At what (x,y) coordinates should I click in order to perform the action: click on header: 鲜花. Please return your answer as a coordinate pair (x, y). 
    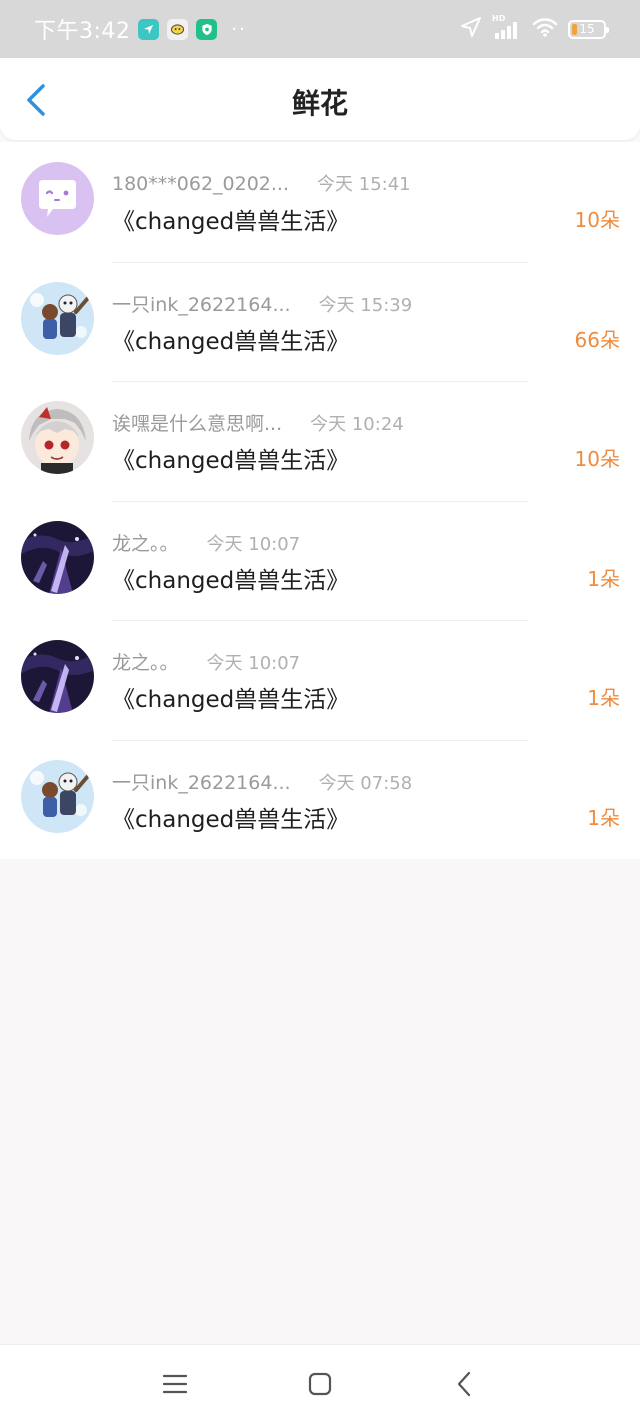
    Looking at the image, I should click on (320, 99).